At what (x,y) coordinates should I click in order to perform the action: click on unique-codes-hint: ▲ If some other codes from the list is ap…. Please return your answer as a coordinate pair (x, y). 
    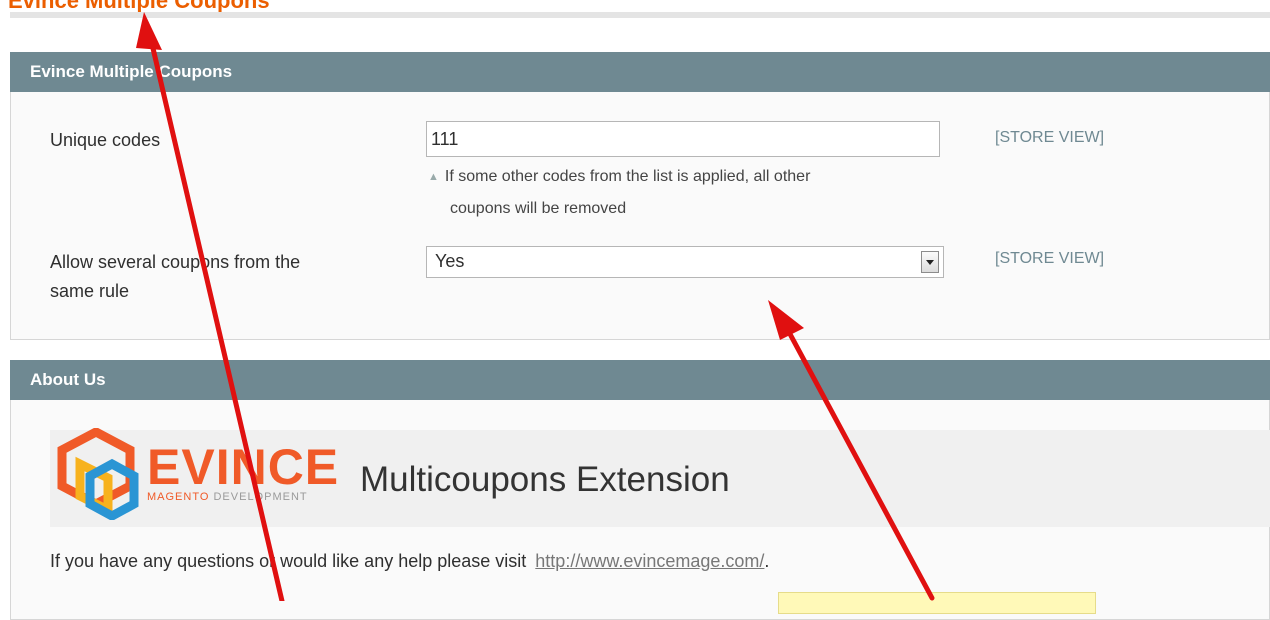
    Looking at the image, I should click on (678, 193).